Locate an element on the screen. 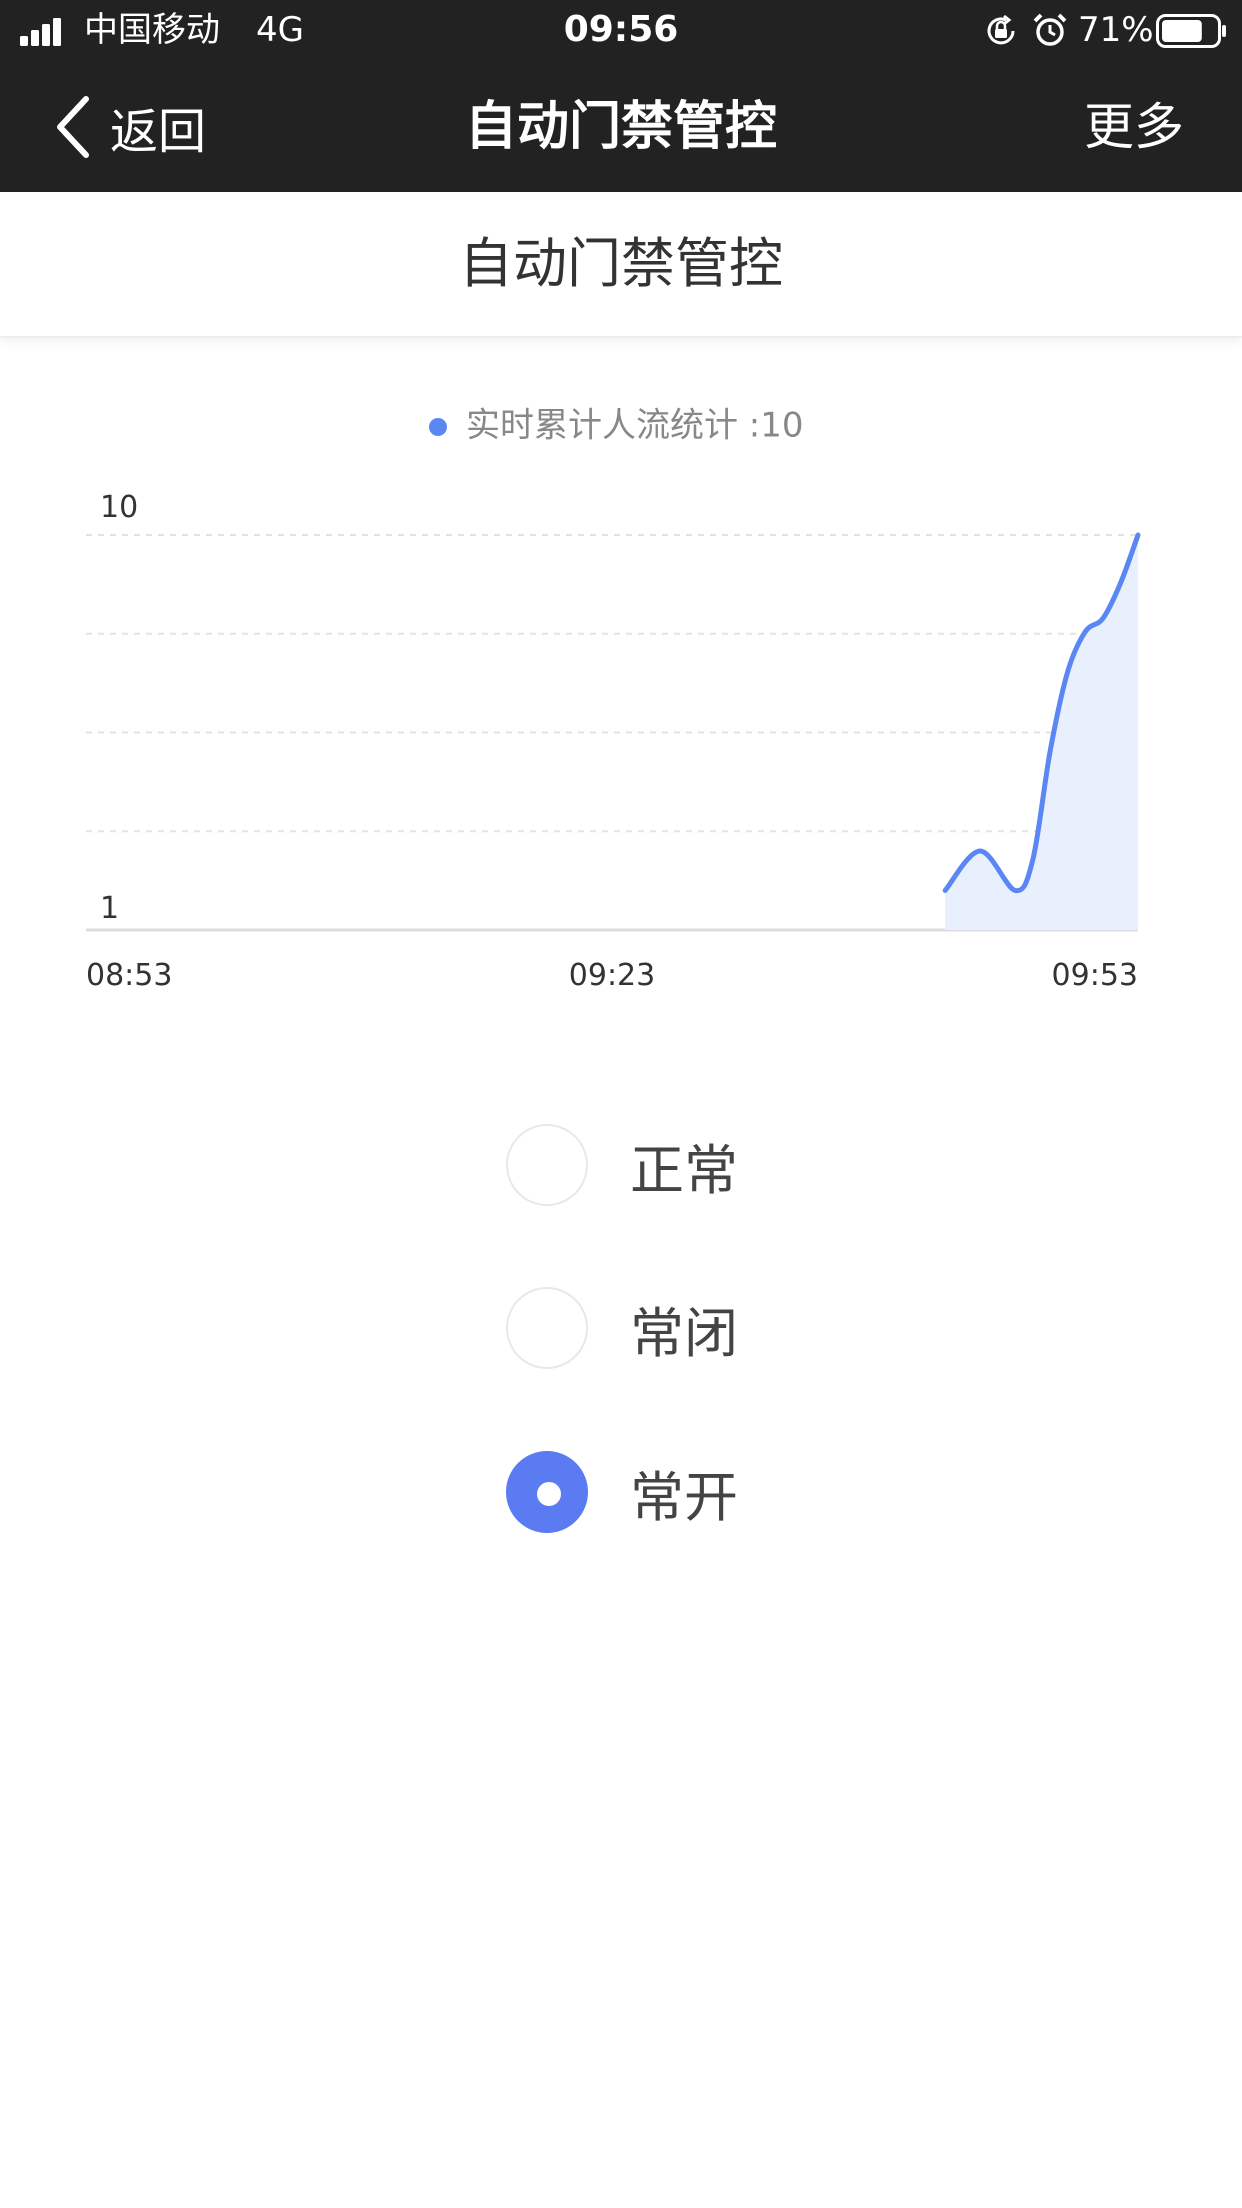 The width and height of the screenshot is (1242, 2208). page-header: 自动门禁管控 is located at coordinates (621, 265).